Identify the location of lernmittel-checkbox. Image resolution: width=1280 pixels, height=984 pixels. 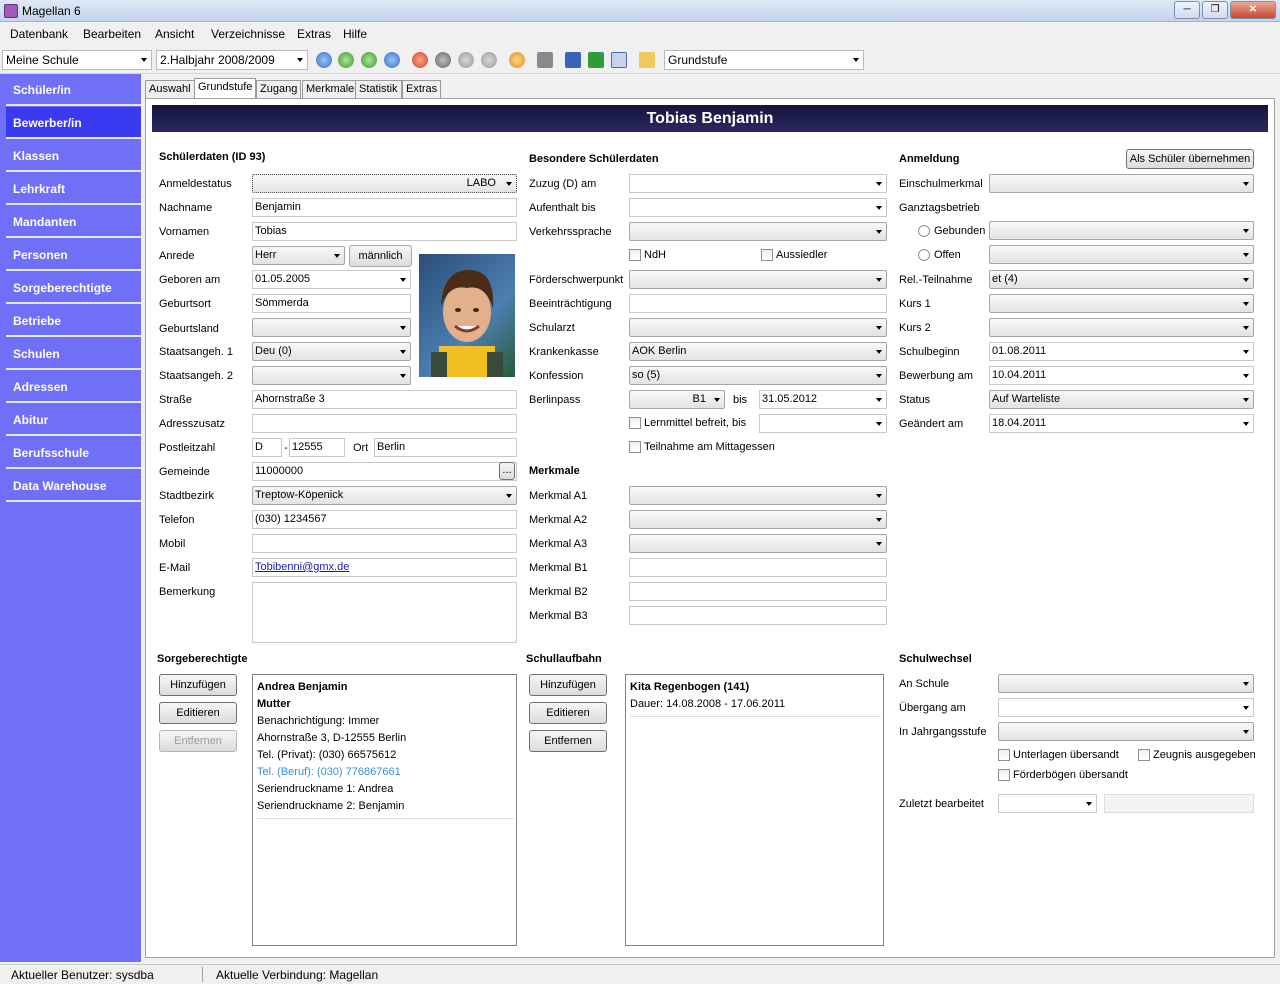
(635, 423).